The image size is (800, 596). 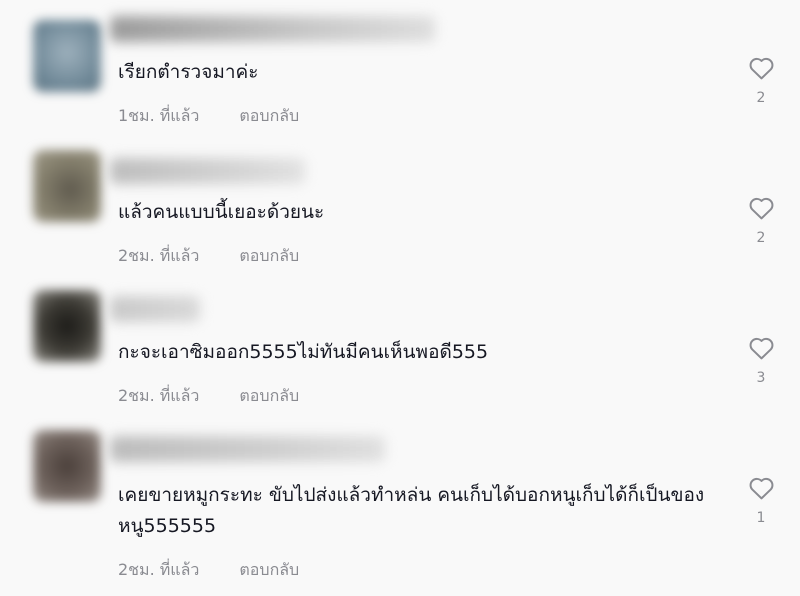 I want to click on comment-text: แล้วคนแบบนี้เยอะด้วยนะ, so click(x=221, y=212).